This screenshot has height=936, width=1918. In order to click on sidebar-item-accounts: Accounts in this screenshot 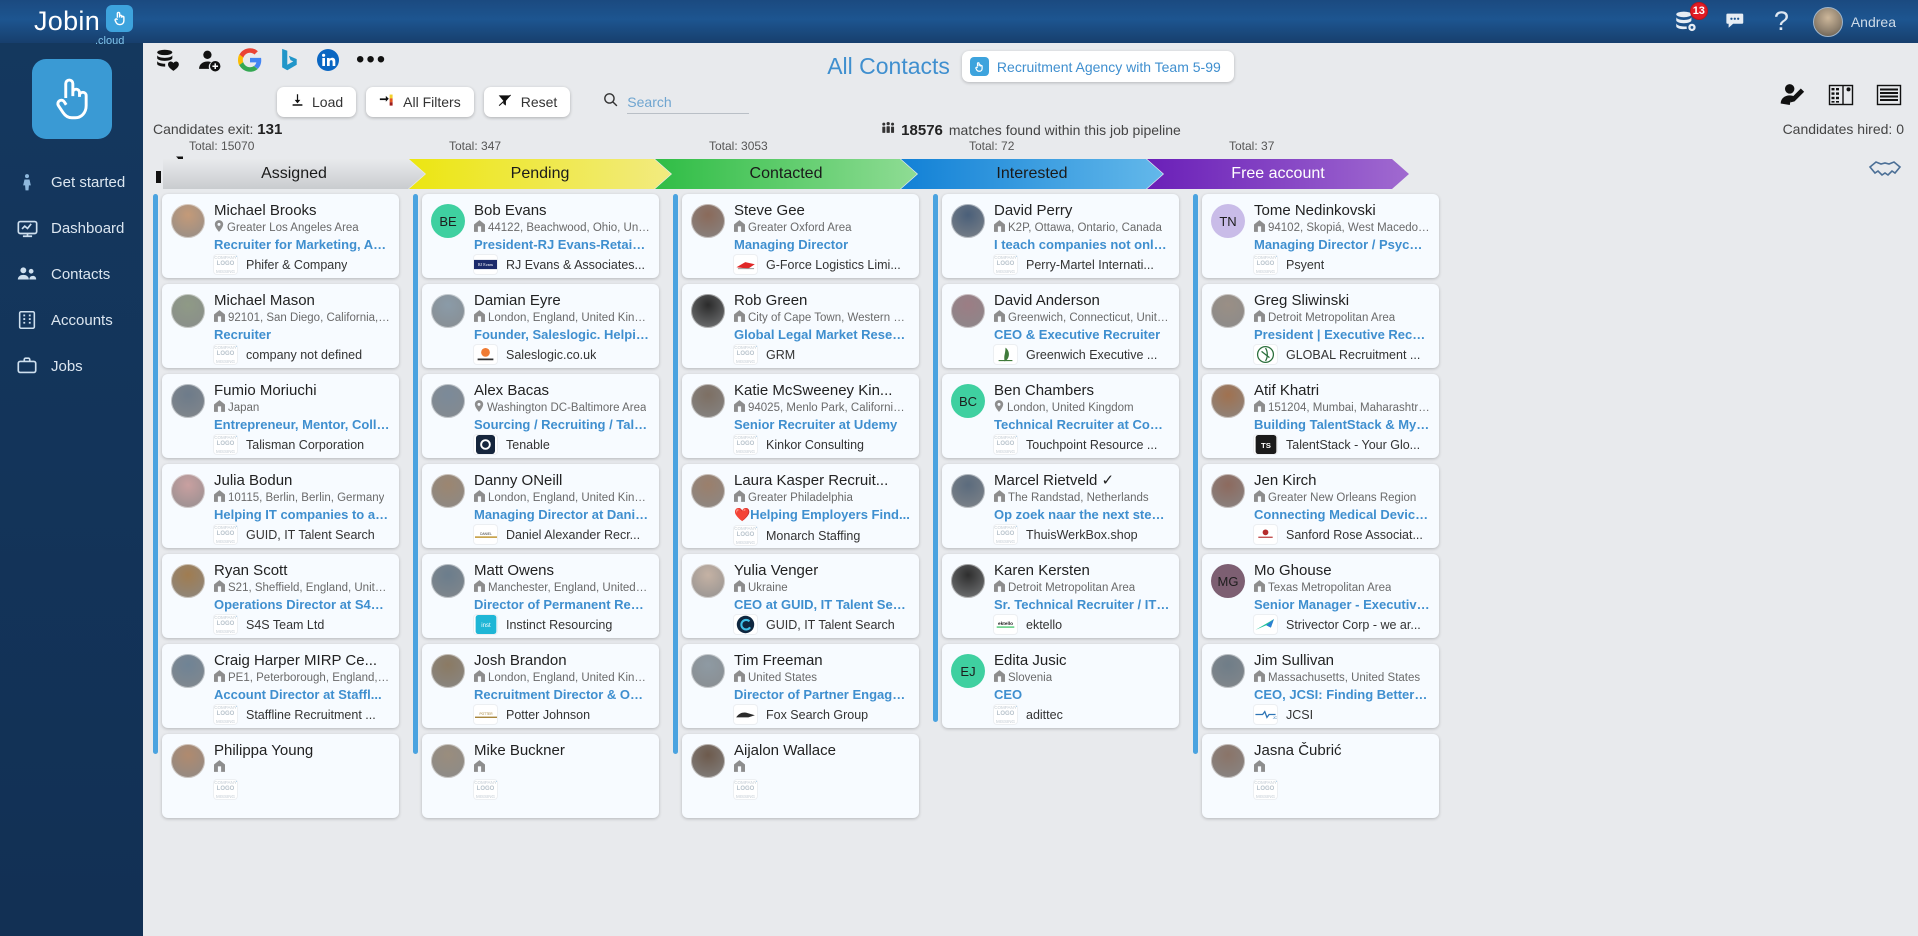, I will do `click(71, 320)`.